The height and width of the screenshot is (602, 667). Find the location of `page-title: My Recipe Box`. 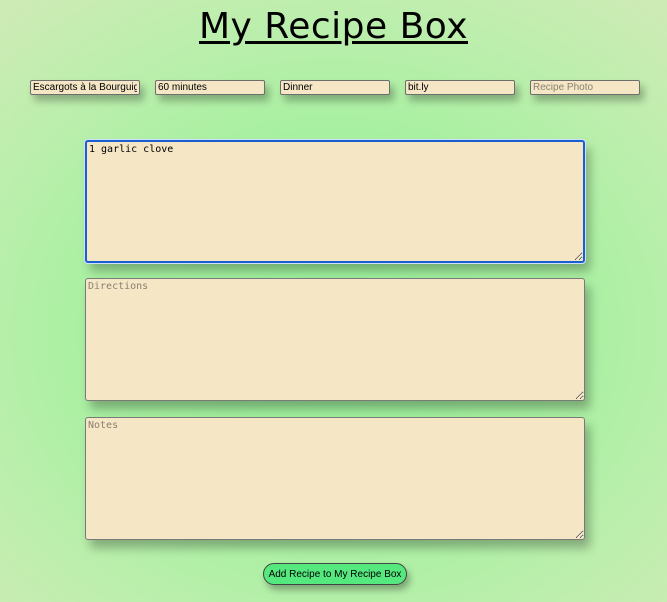

page-title: My Recipe Box is located at coordinates (333, 26).